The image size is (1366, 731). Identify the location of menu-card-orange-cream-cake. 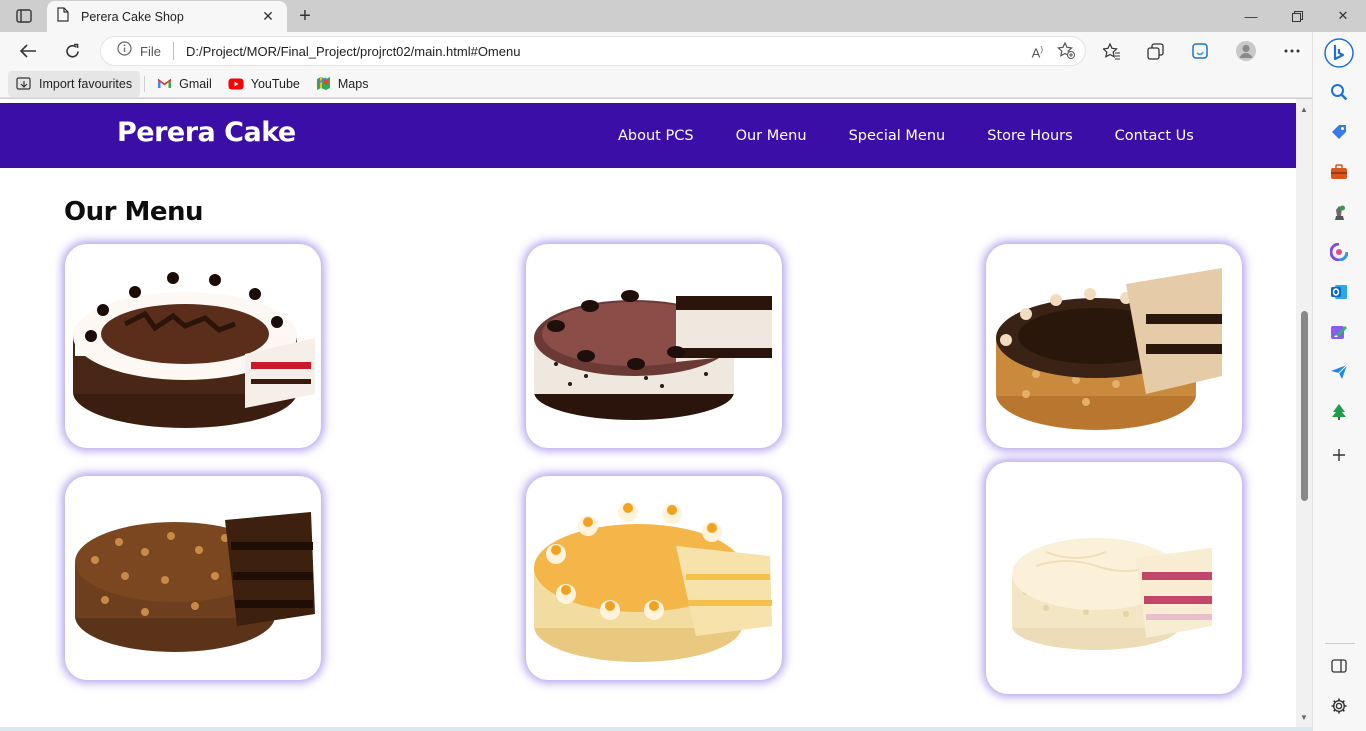
(654, 578).